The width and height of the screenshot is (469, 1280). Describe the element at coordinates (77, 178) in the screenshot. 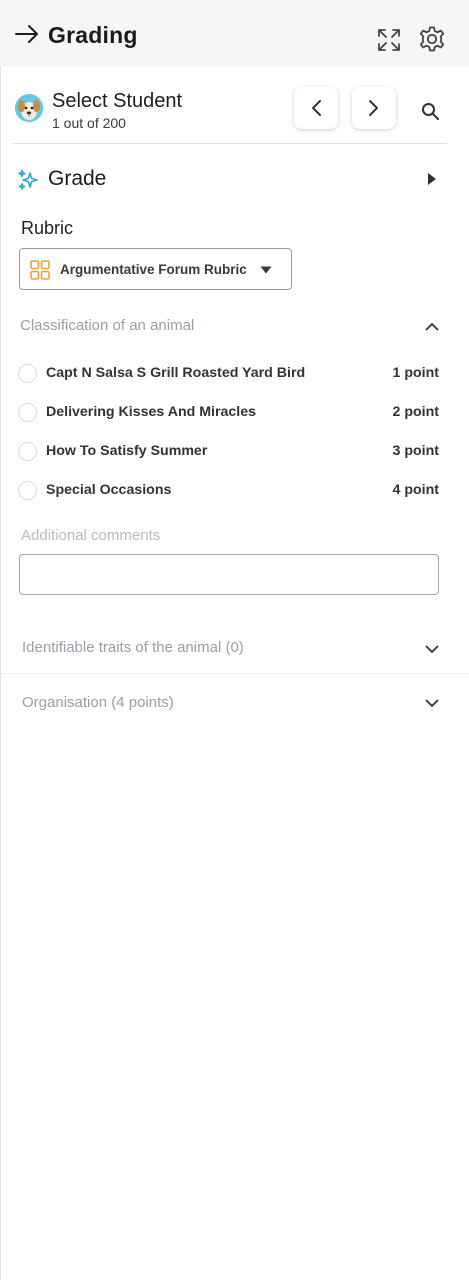

I see `grade-label: Grade` at that location.